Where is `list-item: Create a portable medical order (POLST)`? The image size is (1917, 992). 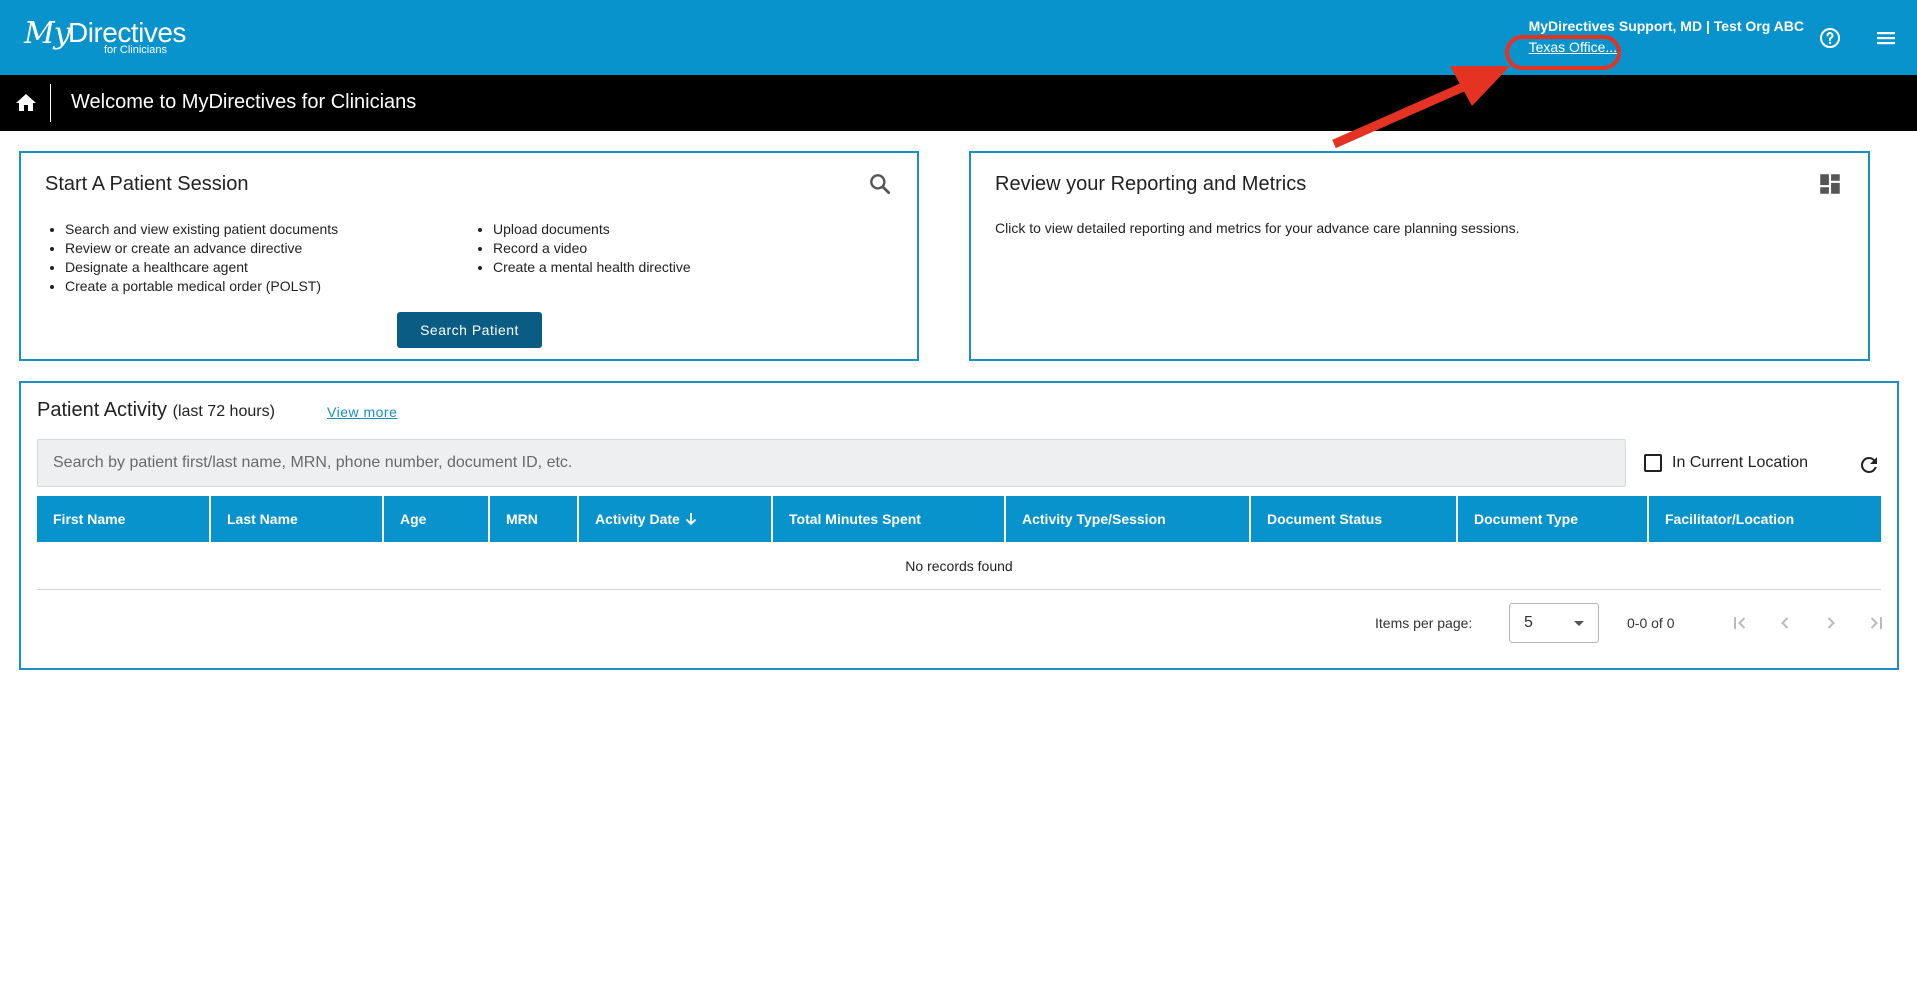
list-item: Create a portable medical order (POLST) is located at coordinates (201, 286).